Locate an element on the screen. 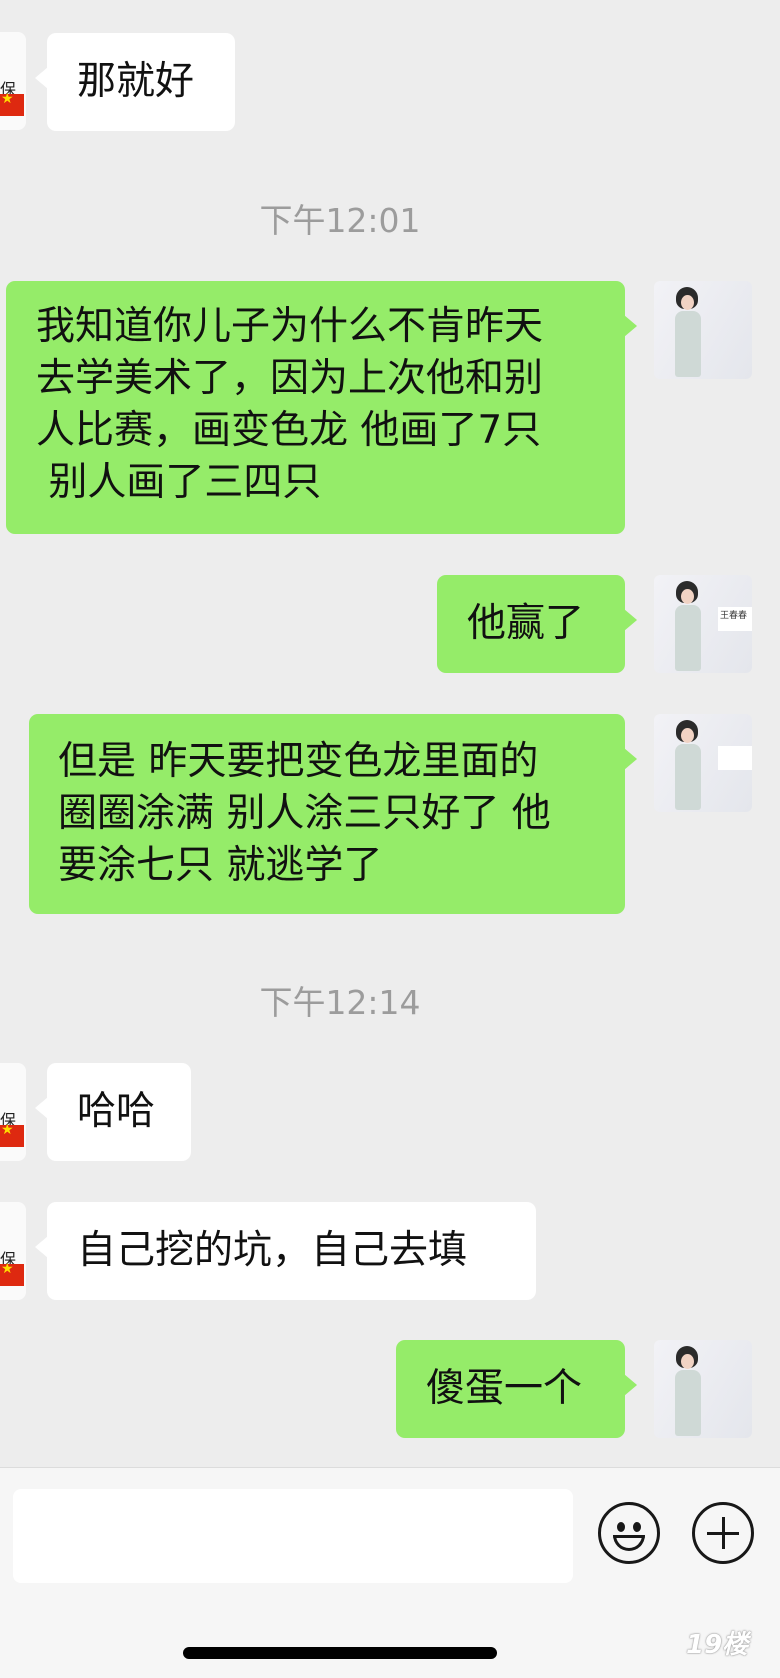  message-line: 人比赛，画变色龙 他画了7只 is located at coordinates (289, 430).